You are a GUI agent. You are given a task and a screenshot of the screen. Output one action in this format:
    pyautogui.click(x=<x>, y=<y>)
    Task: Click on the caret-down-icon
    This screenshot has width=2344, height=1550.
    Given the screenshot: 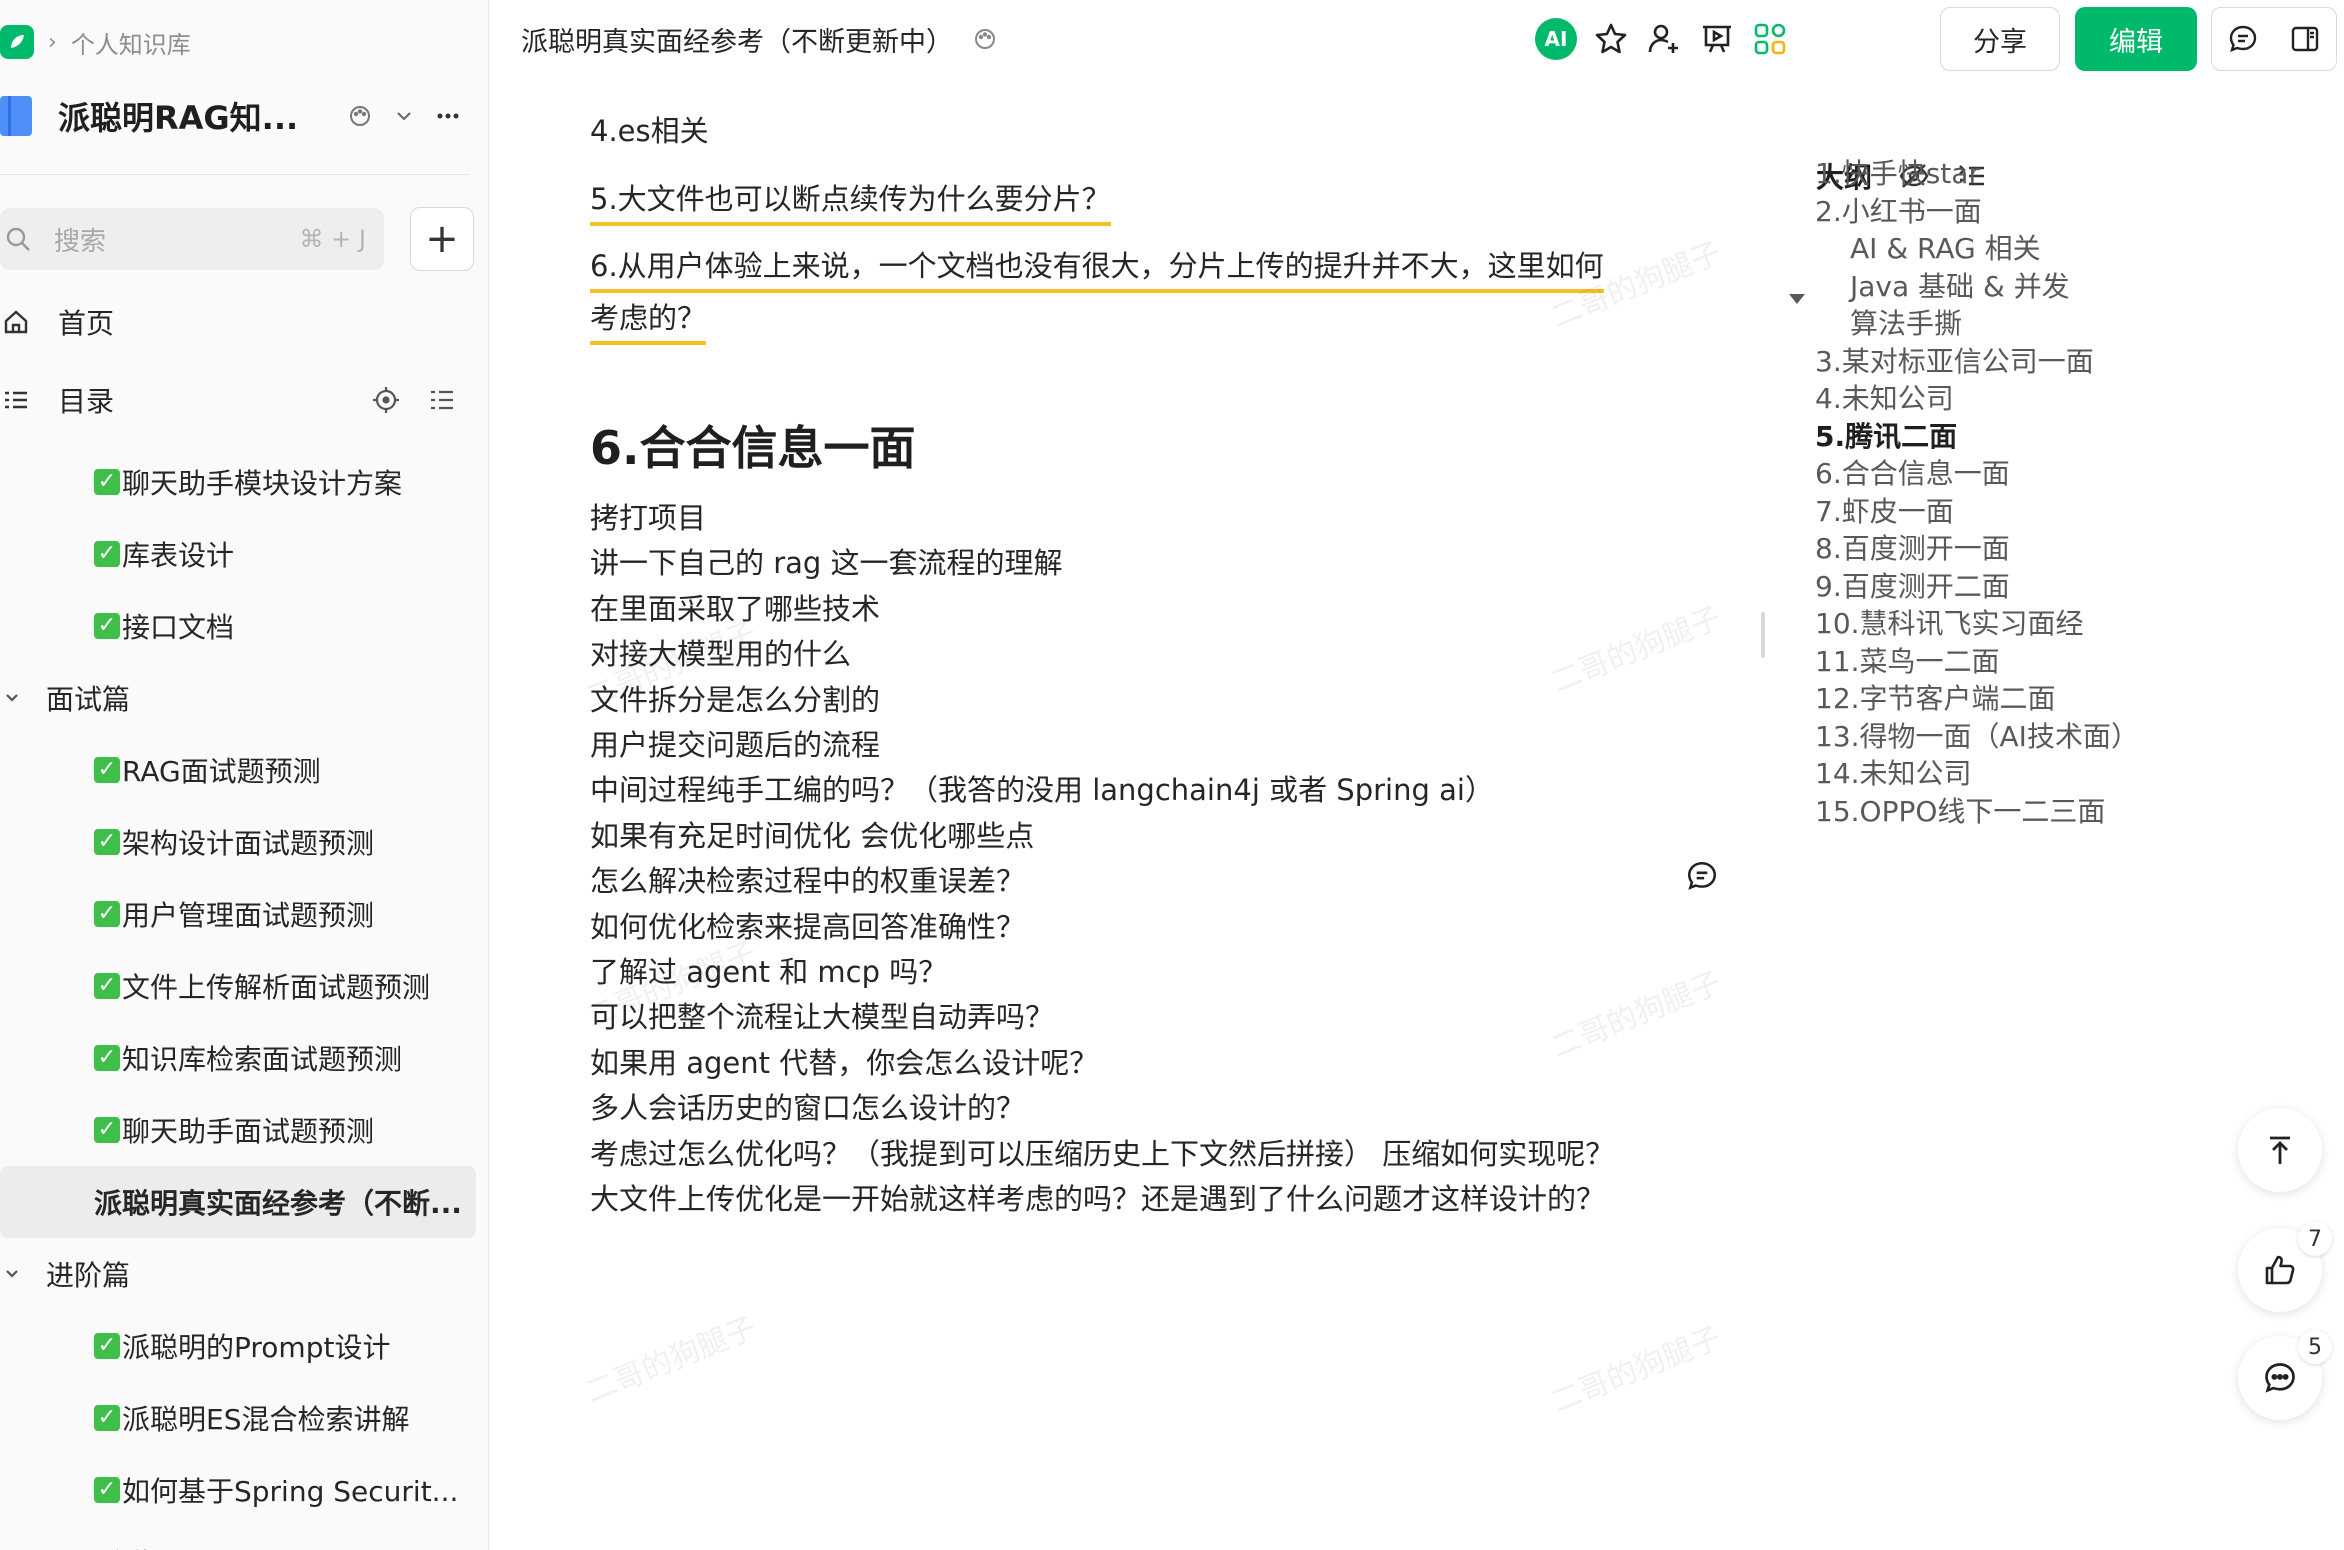 What is the action you would take?
    pyautogui.click(x=1797, y=299)
    